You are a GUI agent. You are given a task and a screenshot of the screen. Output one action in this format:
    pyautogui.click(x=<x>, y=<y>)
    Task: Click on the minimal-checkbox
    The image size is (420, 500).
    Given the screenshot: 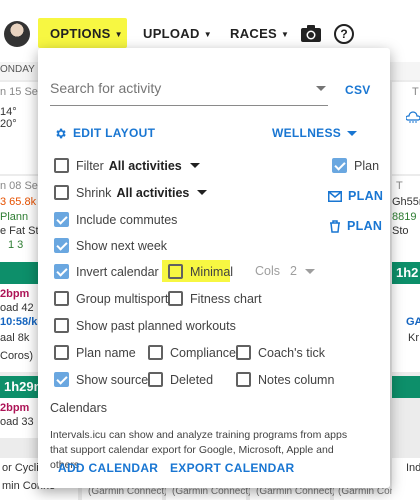 What is the action you would take?
    pyautogui.click(x=175, y=271)
    